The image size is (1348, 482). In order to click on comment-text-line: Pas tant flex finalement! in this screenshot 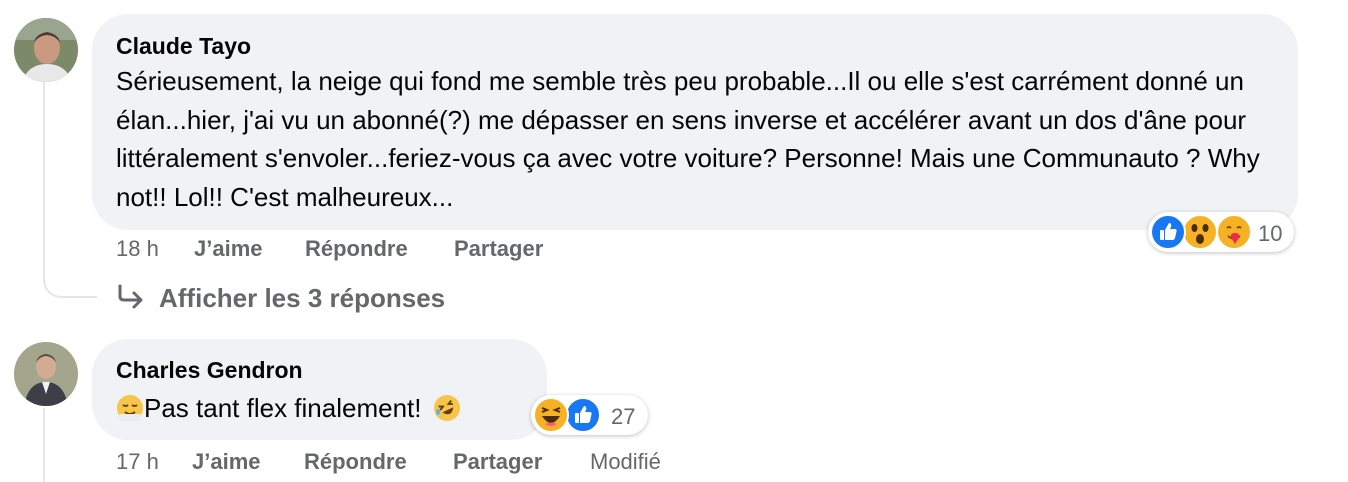, I will do `click(288, 408)`.